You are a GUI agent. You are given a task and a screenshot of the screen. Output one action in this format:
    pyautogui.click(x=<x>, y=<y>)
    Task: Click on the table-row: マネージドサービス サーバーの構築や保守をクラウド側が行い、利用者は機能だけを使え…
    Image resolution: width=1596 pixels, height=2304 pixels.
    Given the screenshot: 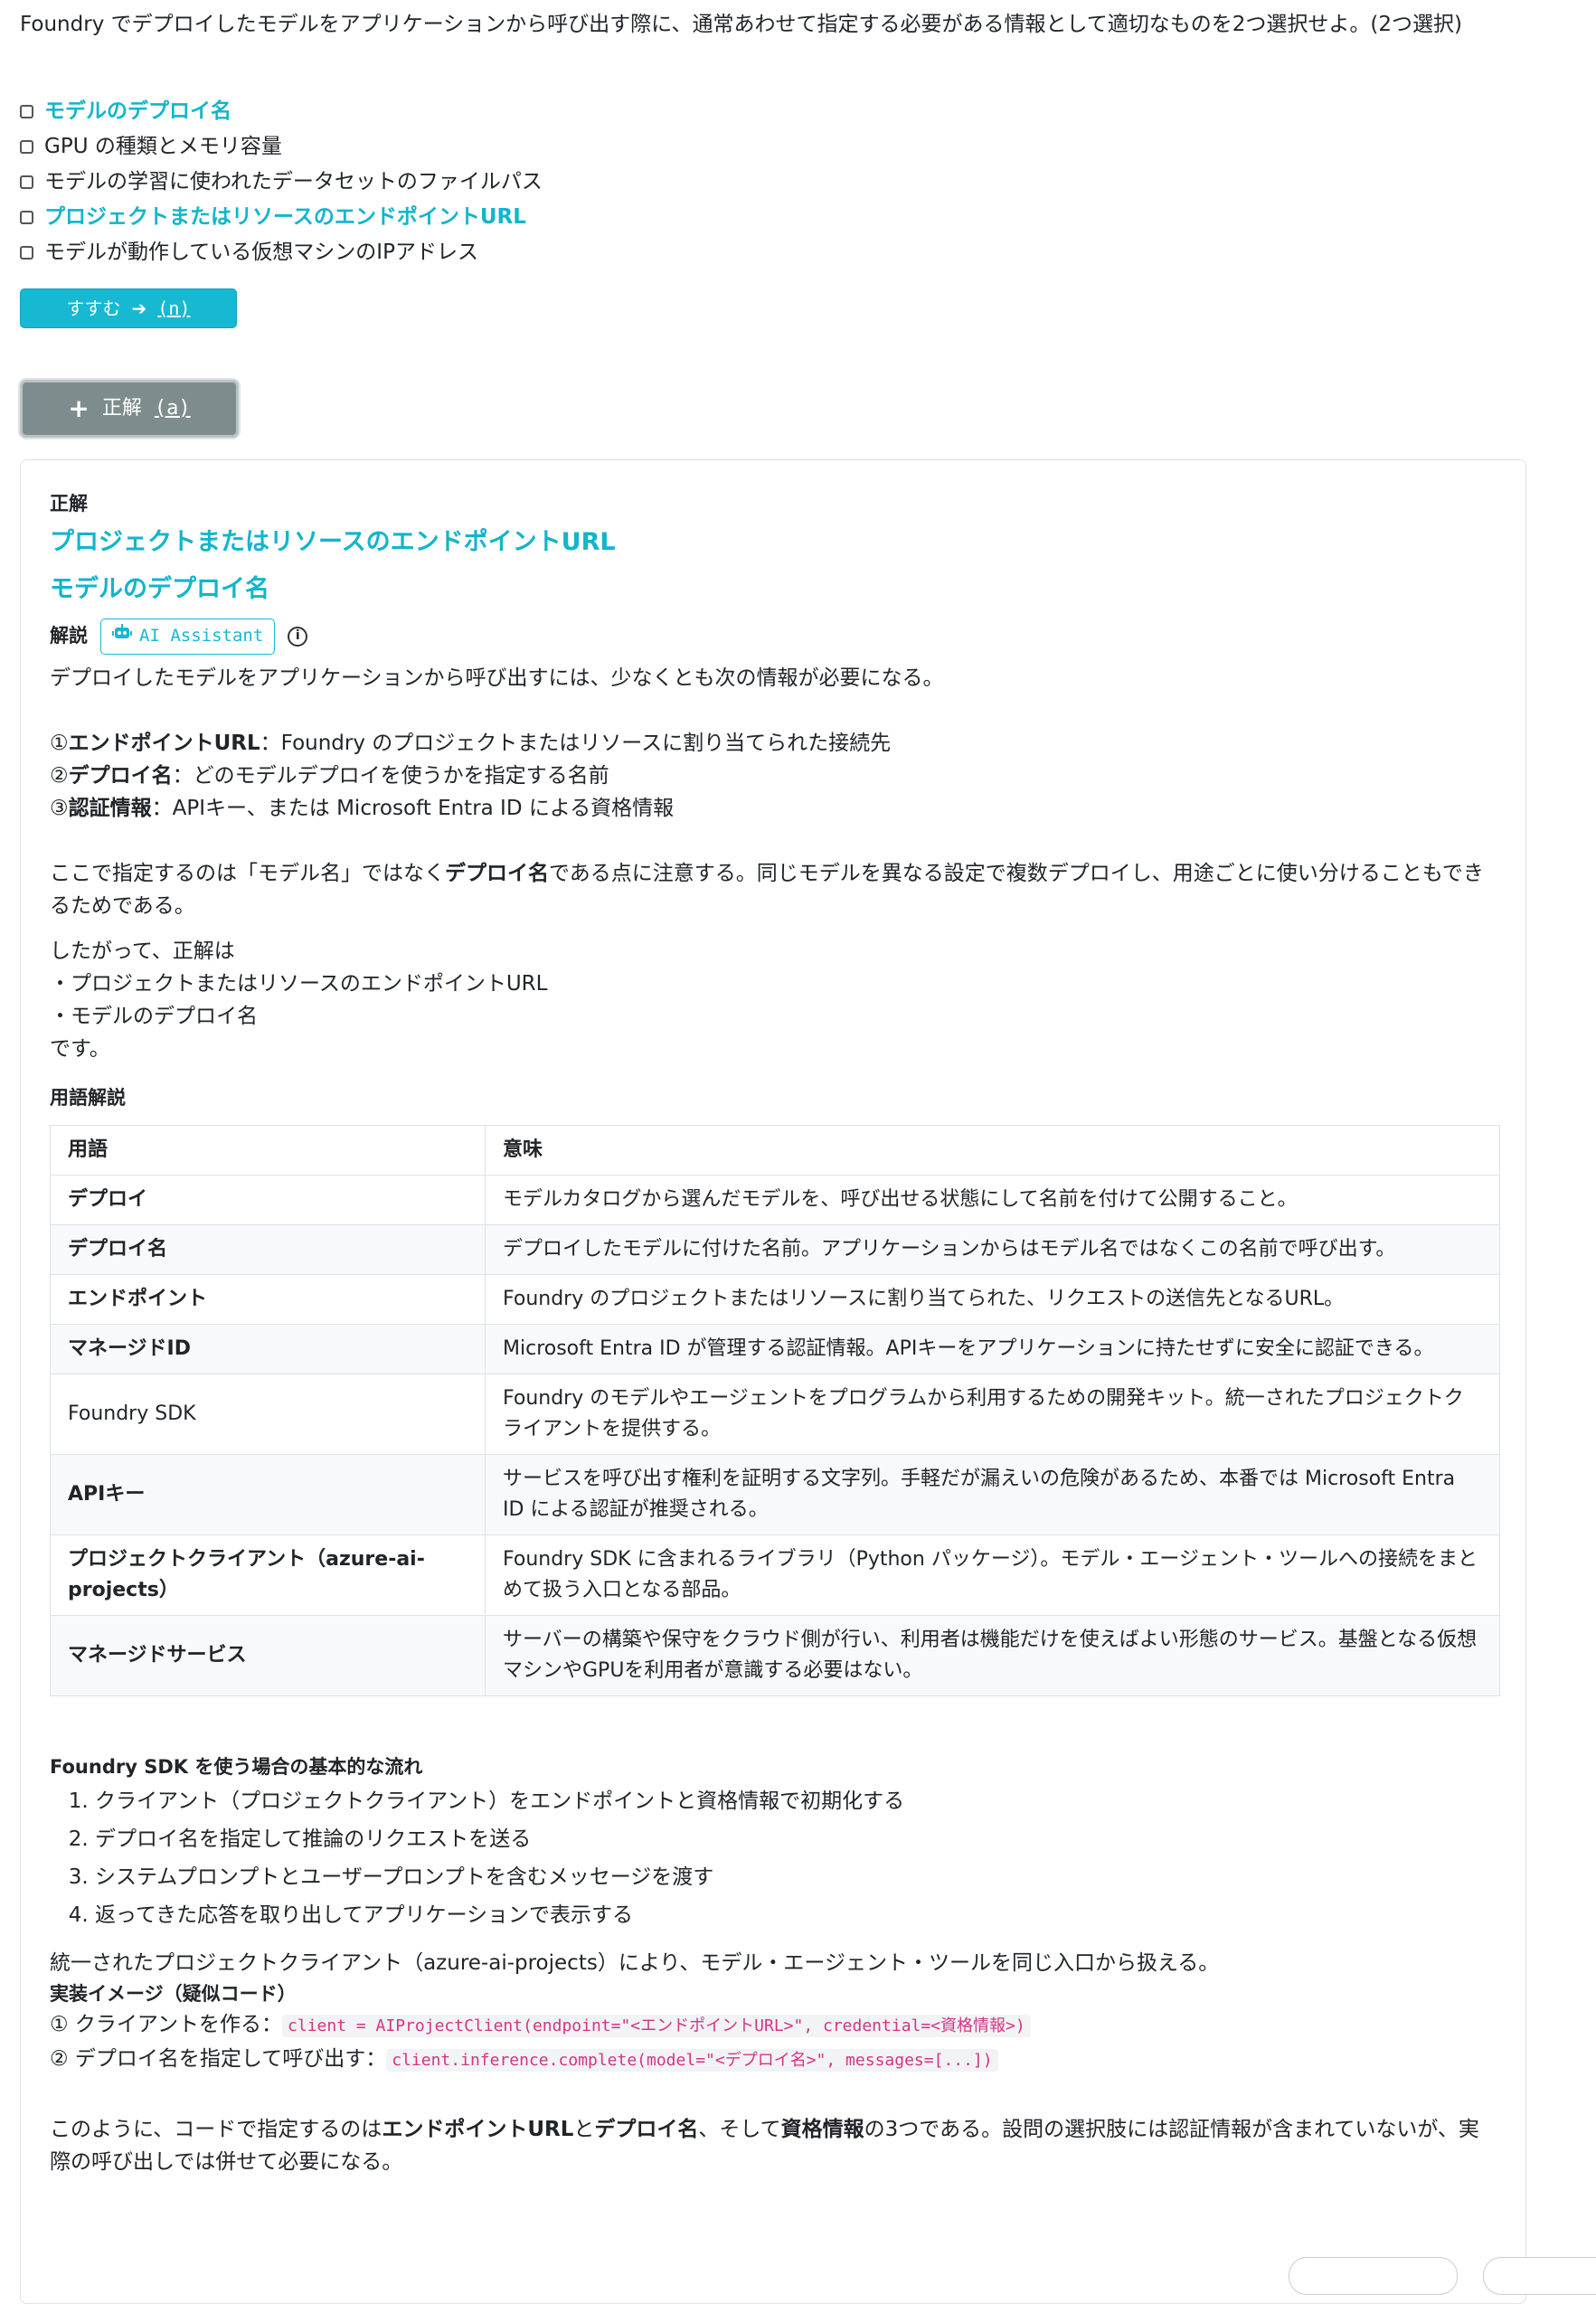 What is the action you would take?
    pyautogui.click(x=775, y=1656)
    